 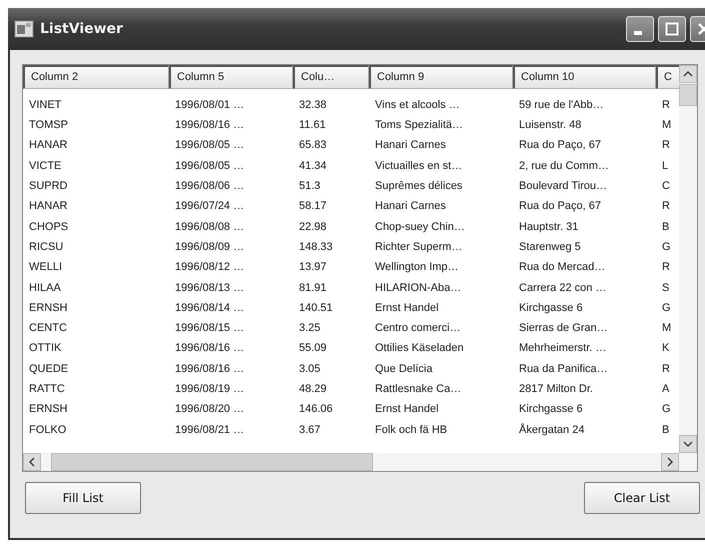 What do you see at coordinates (549, 227) in the screenshot?
I see `list-cell-text: Hauptstr. 31` at bounding box center [549, 227].